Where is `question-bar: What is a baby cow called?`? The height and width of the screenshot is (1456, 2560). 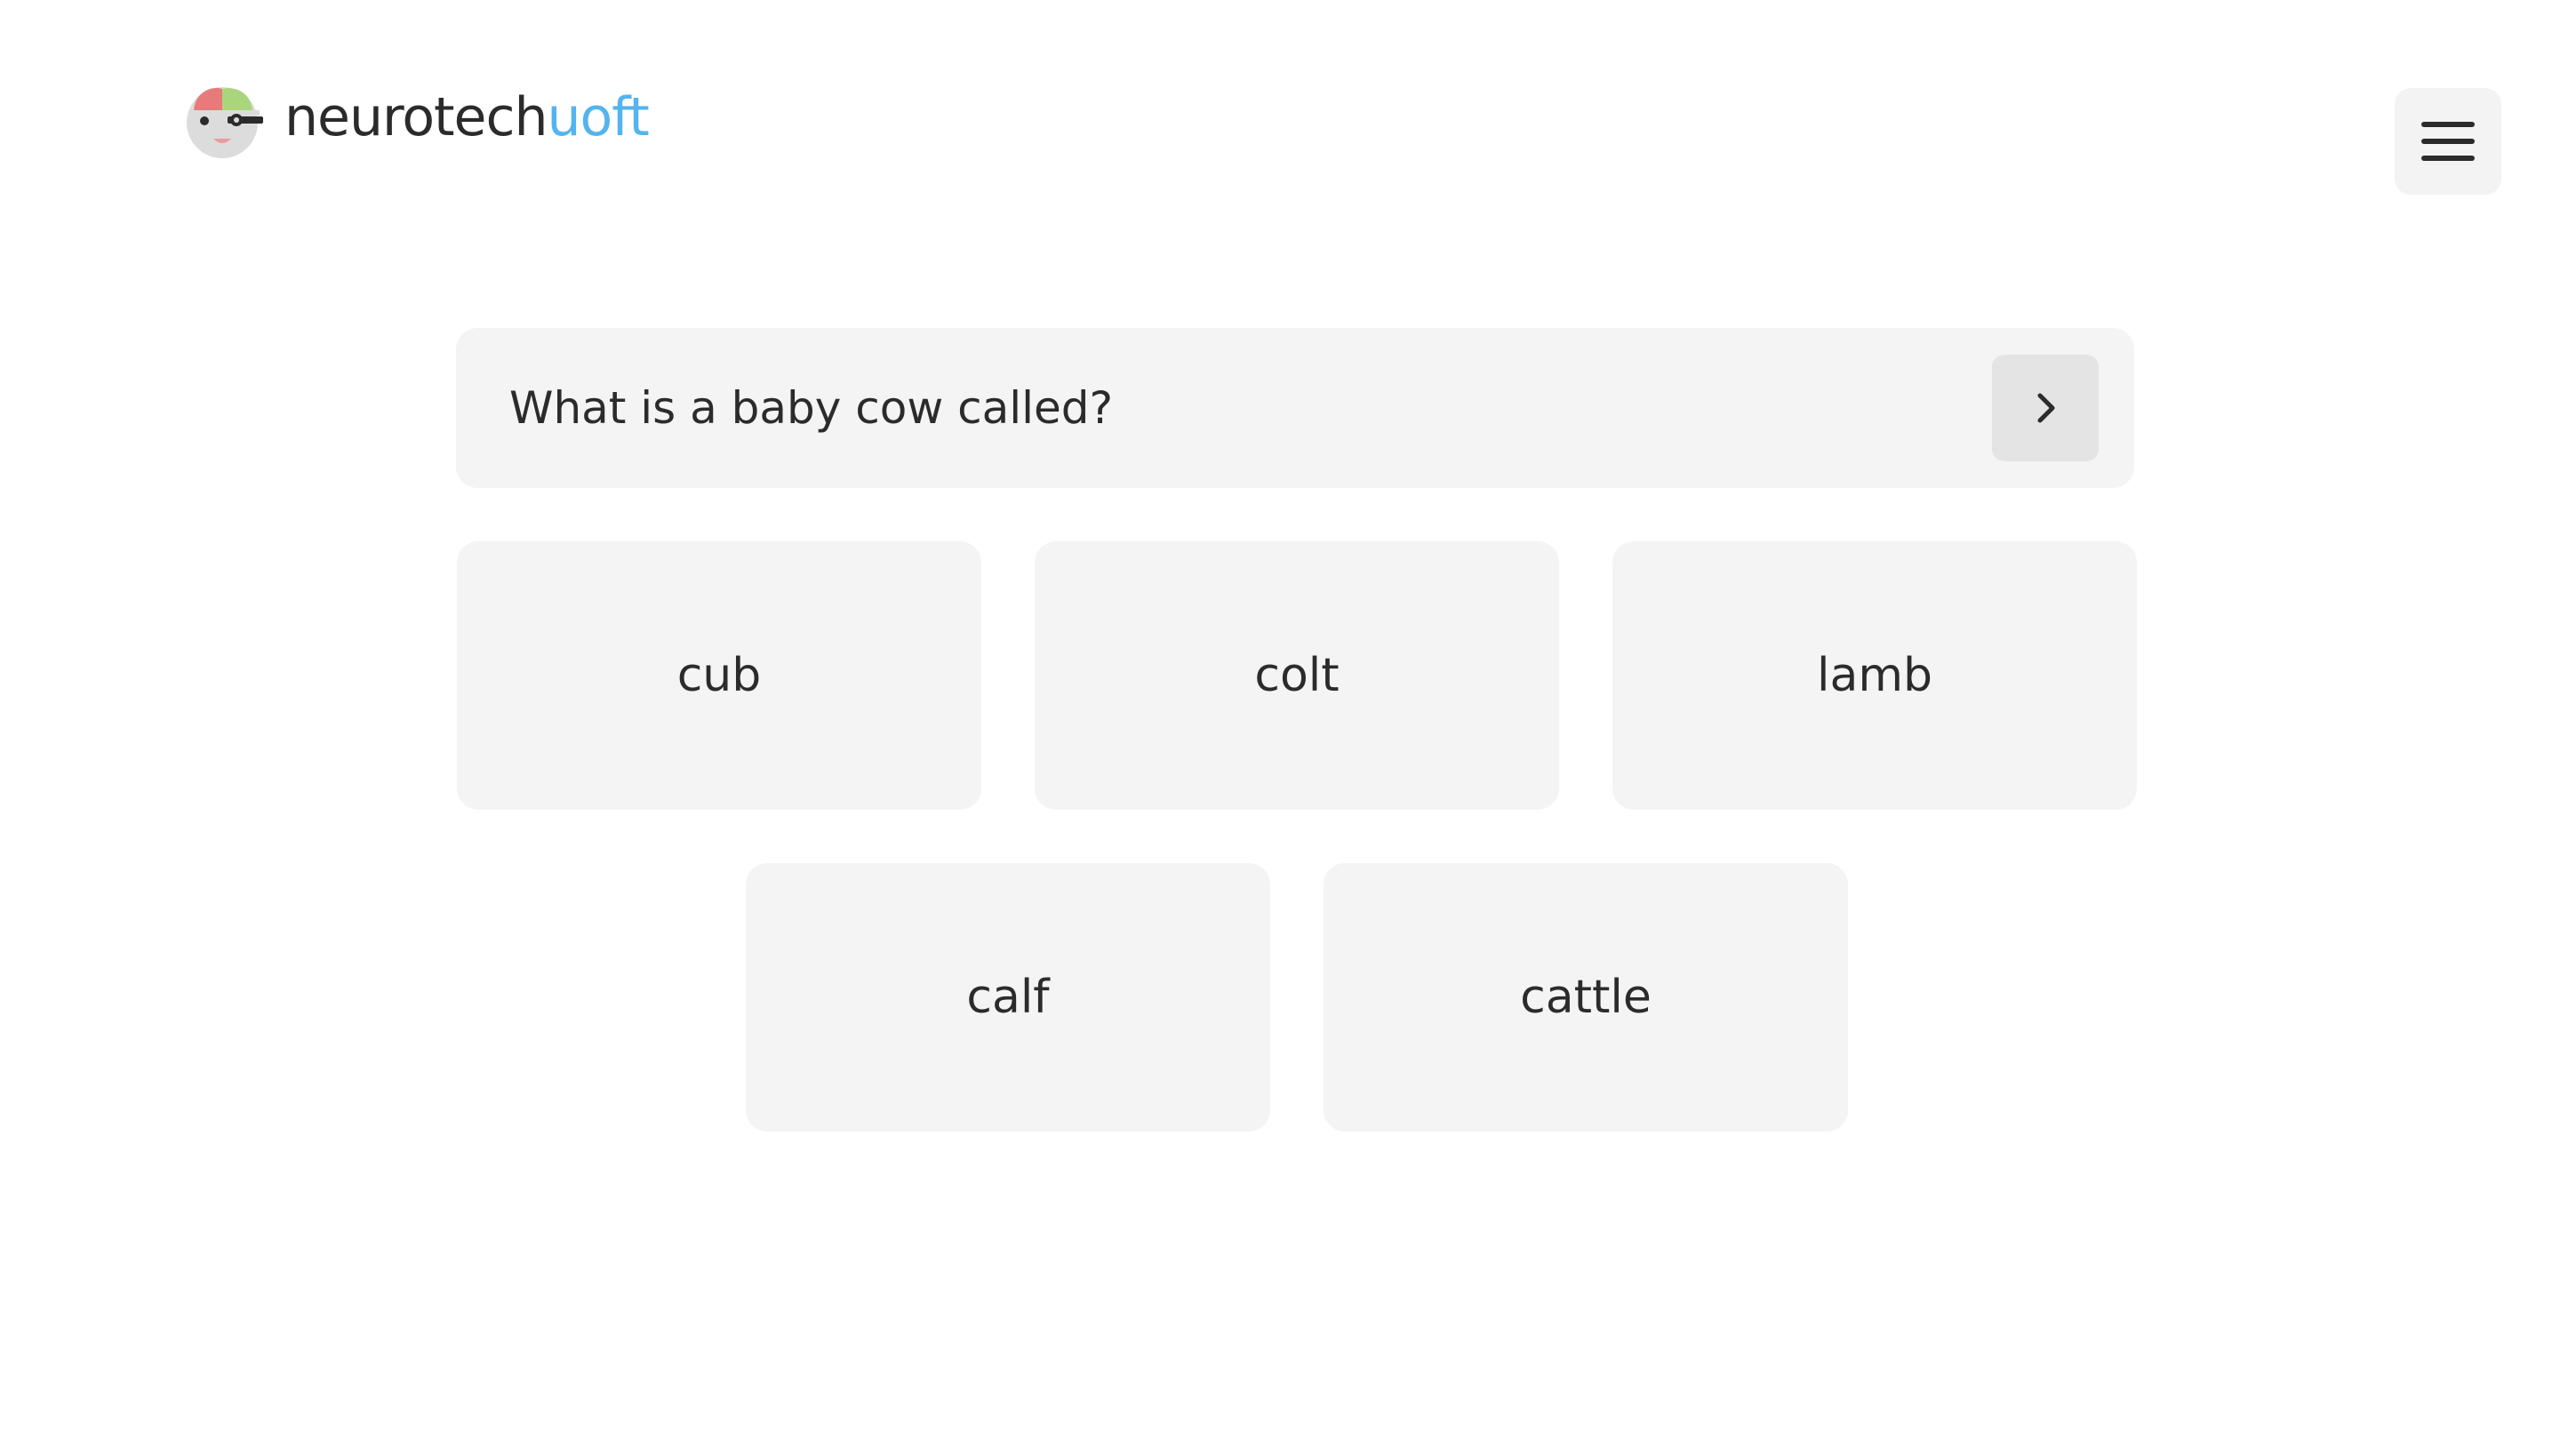
question-bar: What is a baby cow called? is located at coordinates (1295, 408).